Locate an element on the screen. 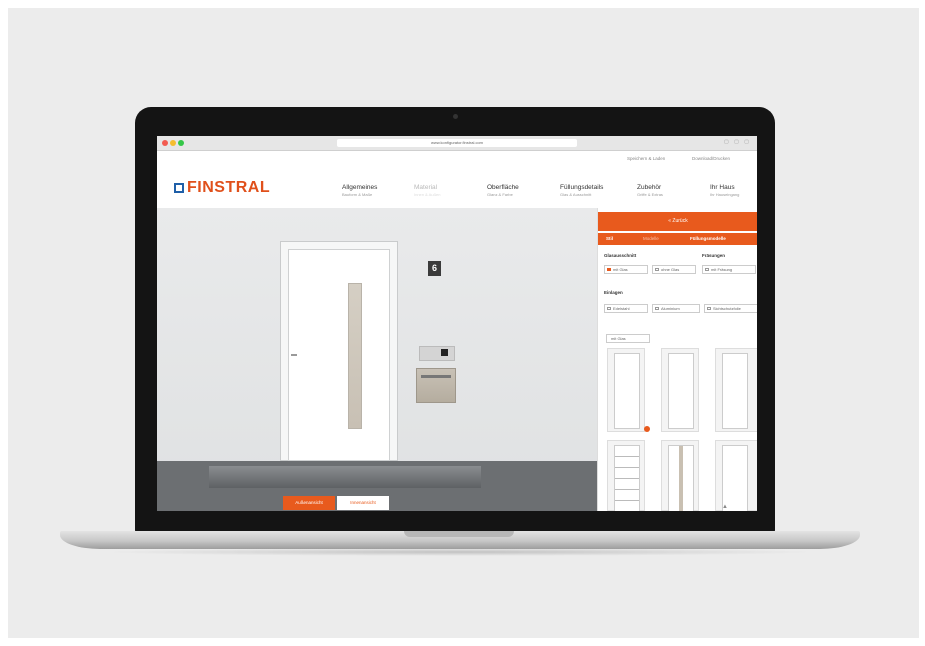 The width and height of the screenshot is (925, 646). house-number: 6 is located at coordinates (434, 268).